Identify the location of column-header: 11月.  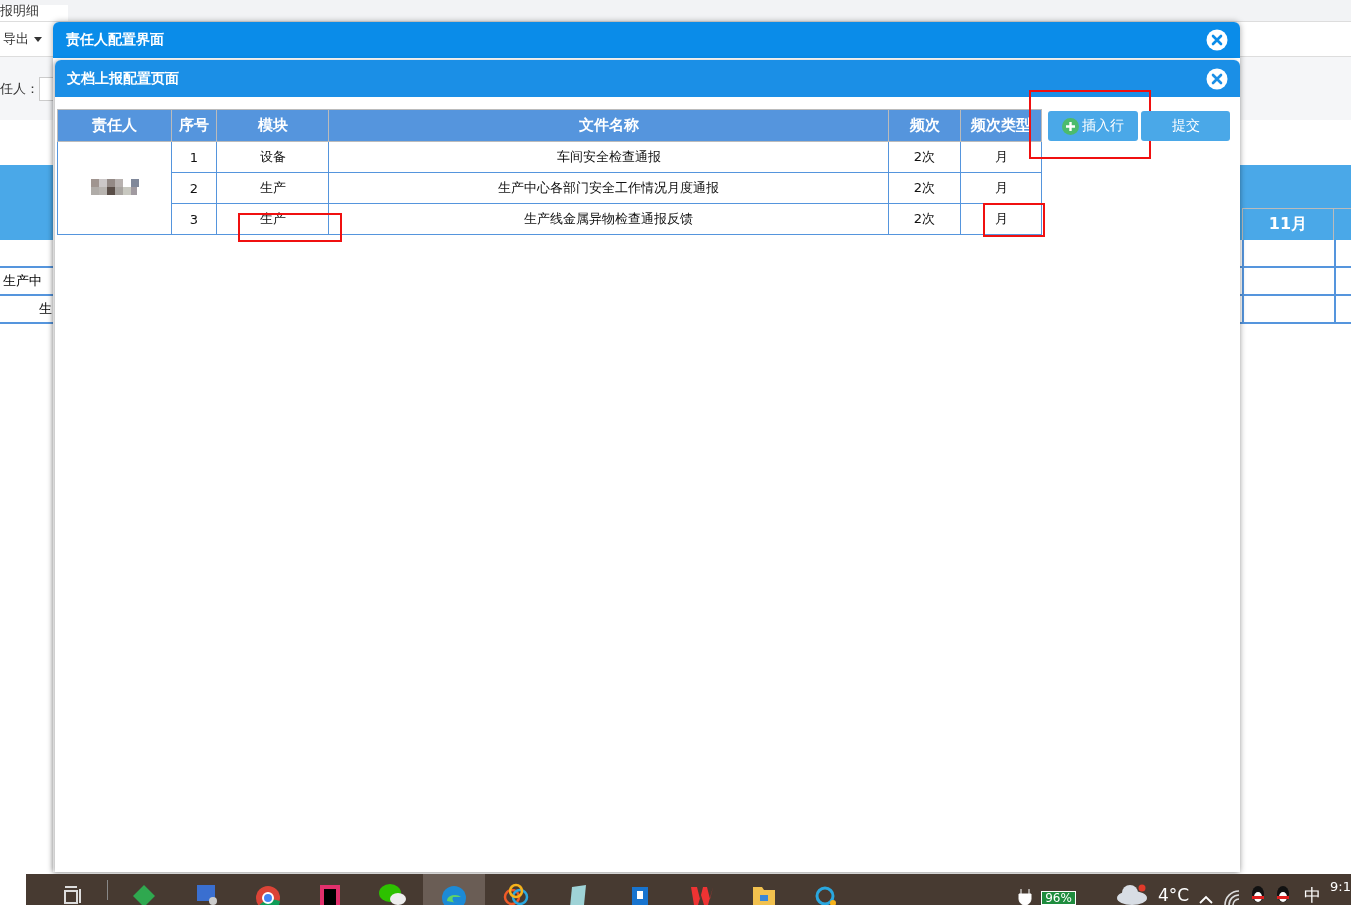
(1288, 224).